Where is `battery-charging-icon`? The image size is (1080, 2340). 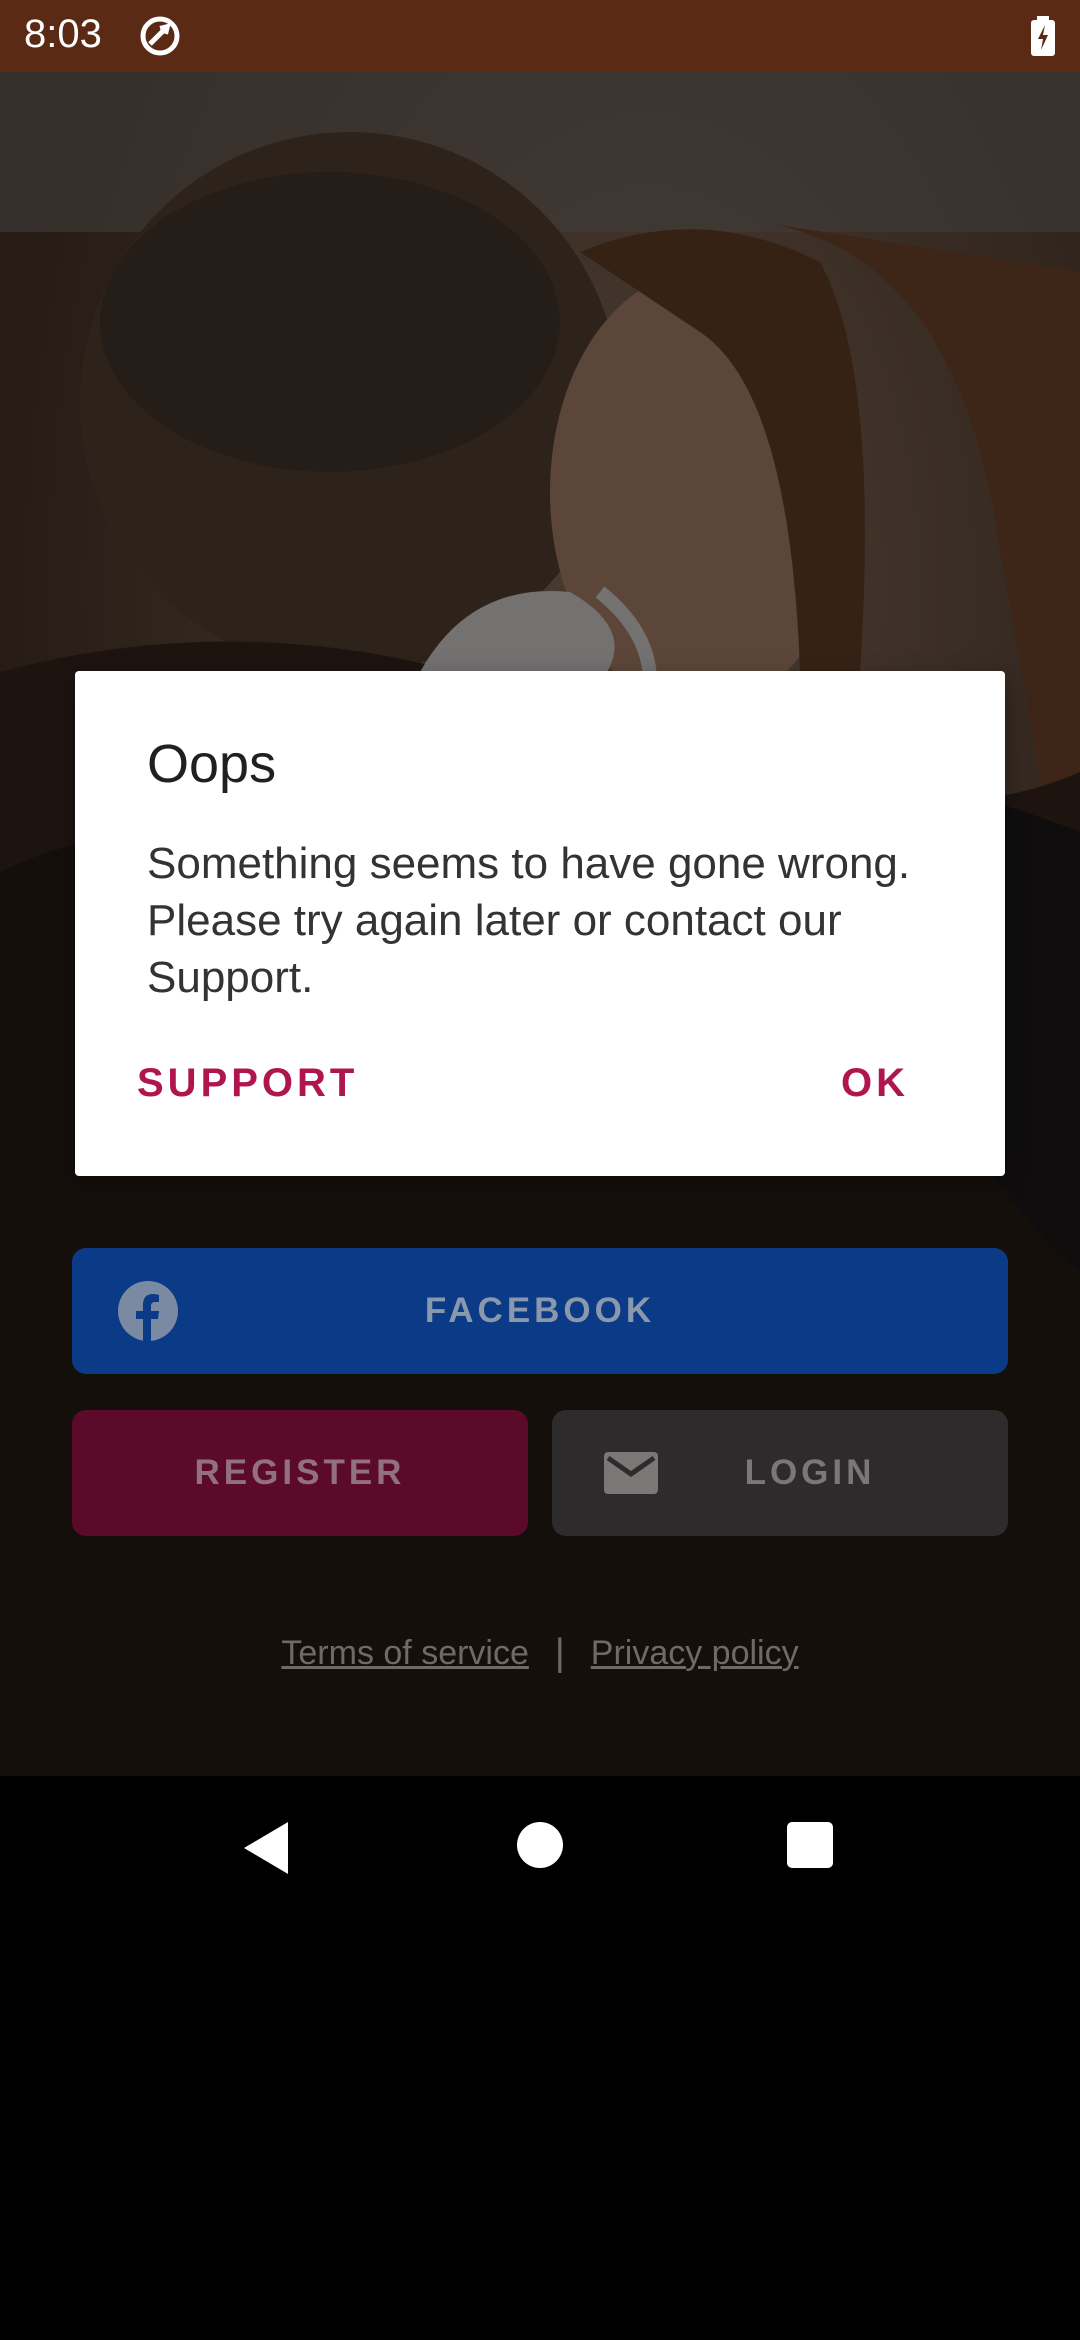
battery-charging-icon is located at coordinates (1043, 36).